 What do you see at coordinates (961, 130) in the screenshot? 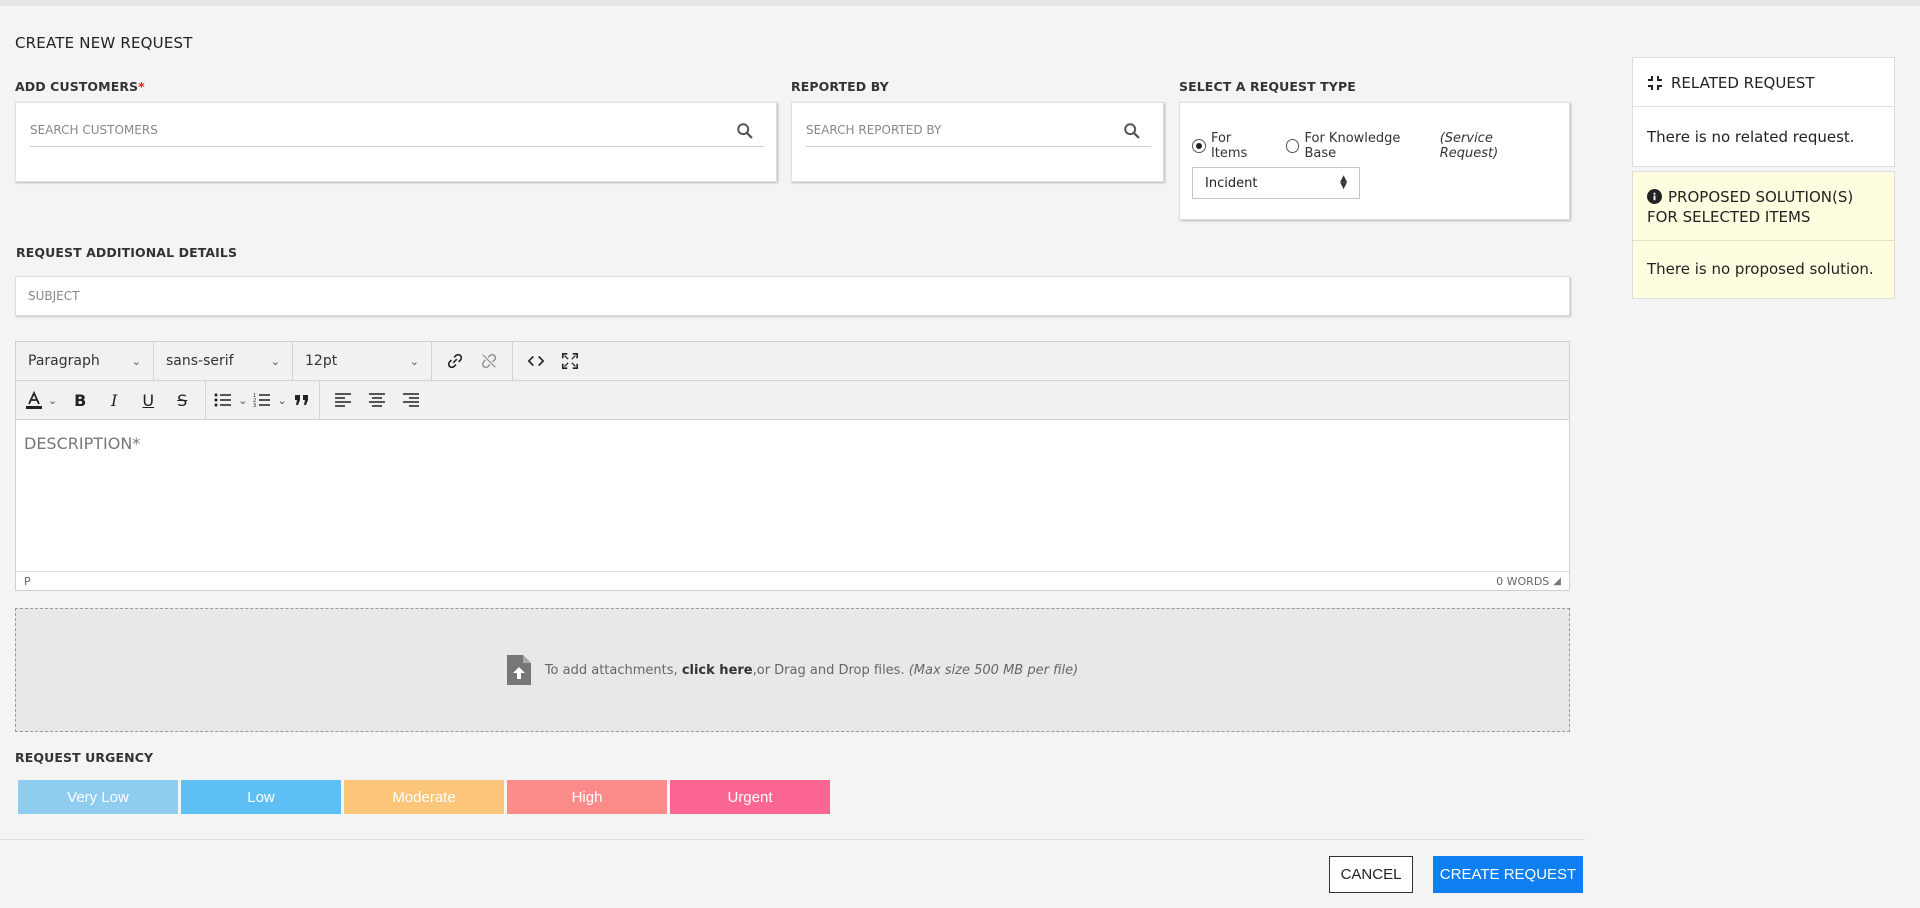
I see `search-reported-by-input` at bounding box center [961, 130].